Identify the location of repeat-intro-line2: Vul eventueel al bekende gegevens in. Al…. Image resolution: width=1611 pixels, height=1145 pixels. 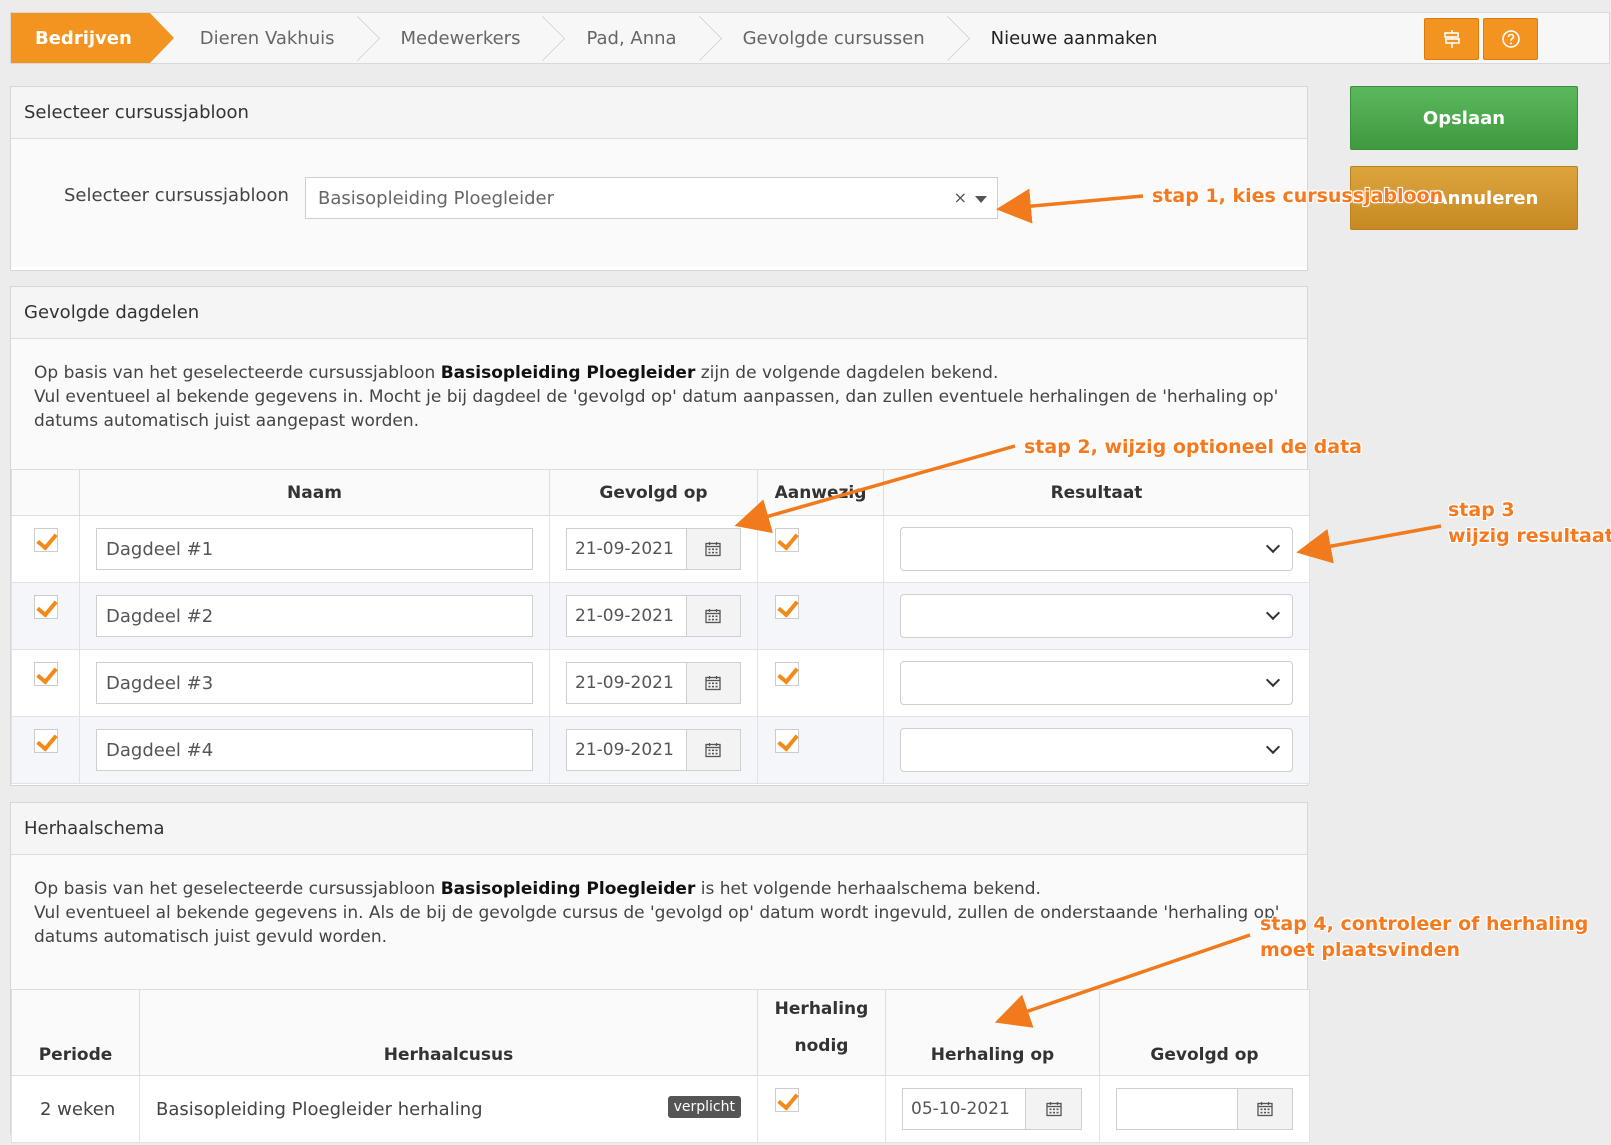
(657, 925).